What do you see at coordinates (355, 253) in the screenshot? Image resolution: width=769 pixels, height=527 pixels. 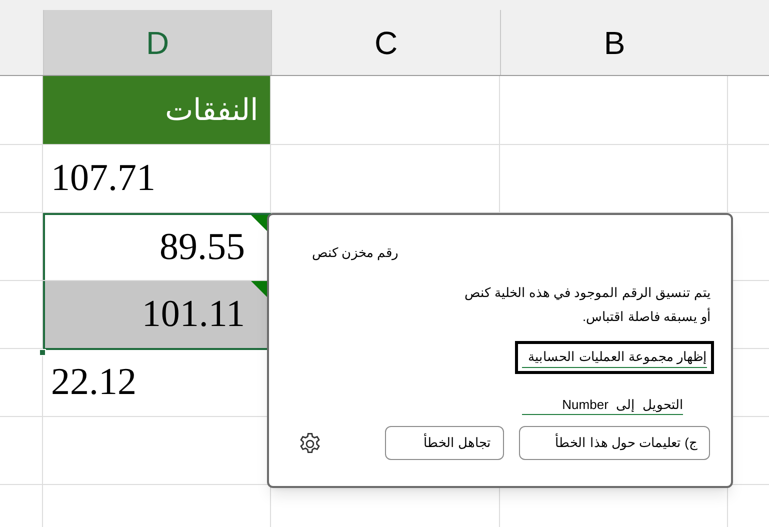 I see `popup-title: رقم مخزن كنص` at bounding box center [355, 253].